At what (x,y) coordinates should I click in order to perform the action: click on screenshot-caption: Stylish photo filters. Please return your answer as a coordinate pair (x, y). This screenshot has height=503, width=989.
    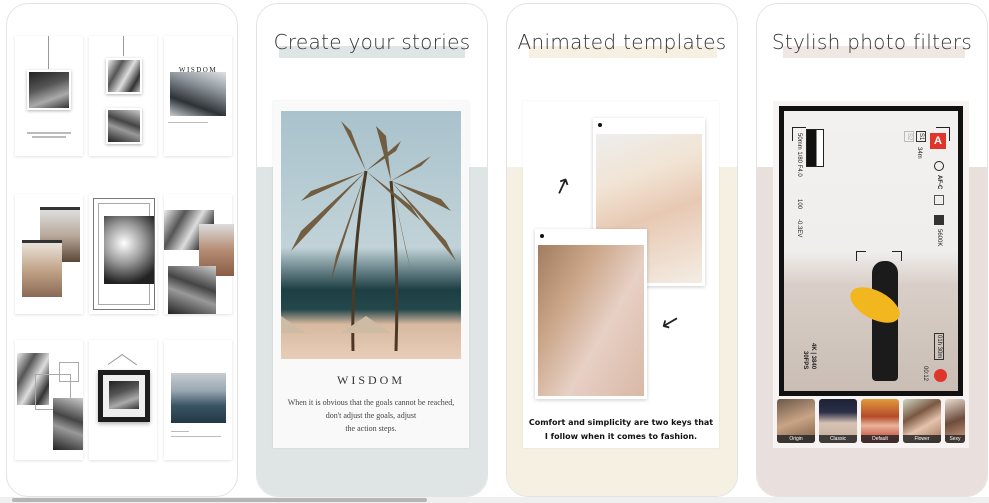
    Looking at the image, I should click on (872, 42).